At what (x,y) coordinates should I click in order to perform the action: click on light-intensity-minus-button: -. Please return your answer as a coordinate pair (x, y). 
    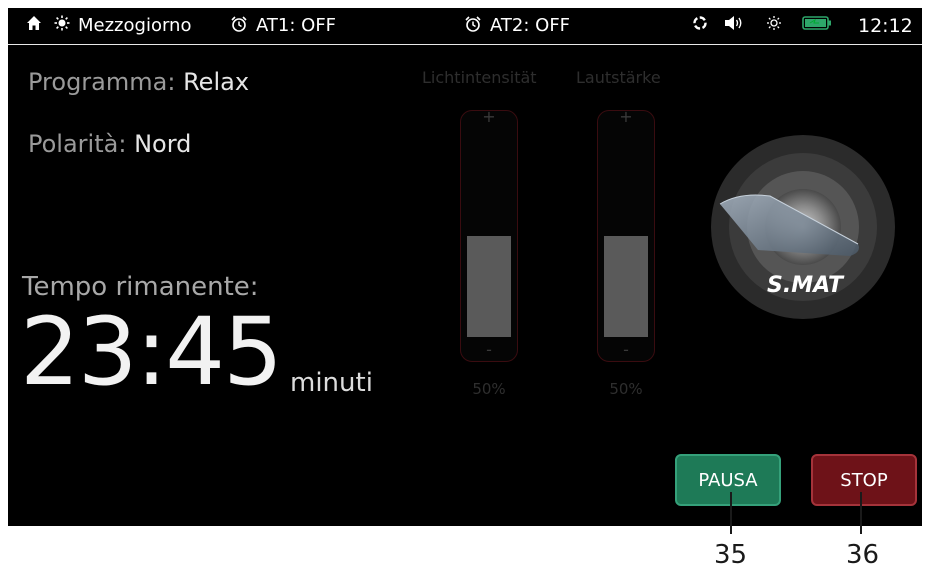
    Looking at the image, I should click on (489, 349).